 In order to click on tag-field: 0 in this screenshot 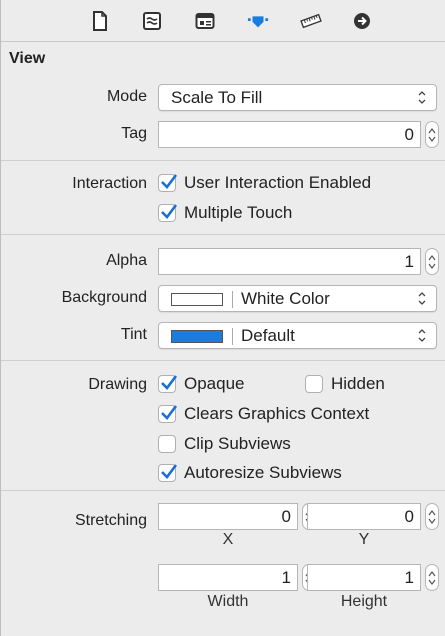, I will do `click(289, 134)`.